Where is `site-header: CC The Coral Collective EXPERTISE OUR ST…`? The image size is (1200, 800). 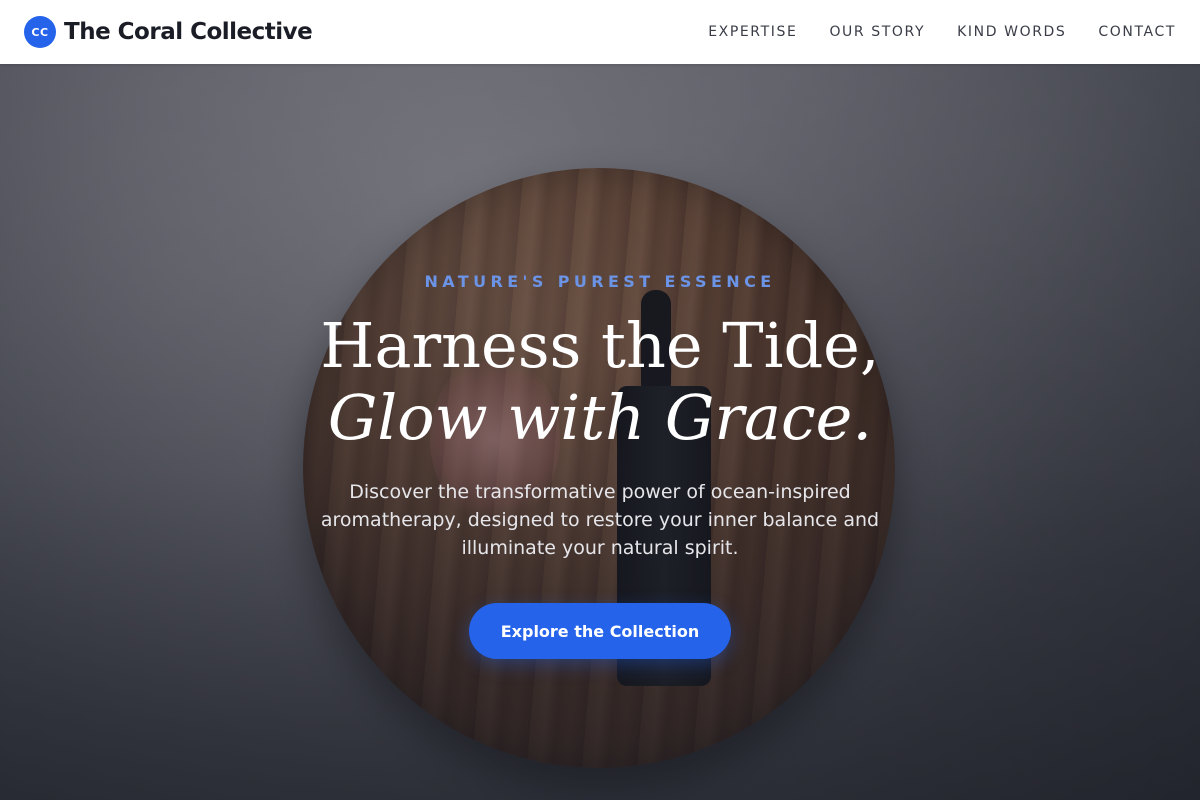
site-header: CC The Coral Collective EXPERTISE OUR ST… is located at coordinates (600, 32).